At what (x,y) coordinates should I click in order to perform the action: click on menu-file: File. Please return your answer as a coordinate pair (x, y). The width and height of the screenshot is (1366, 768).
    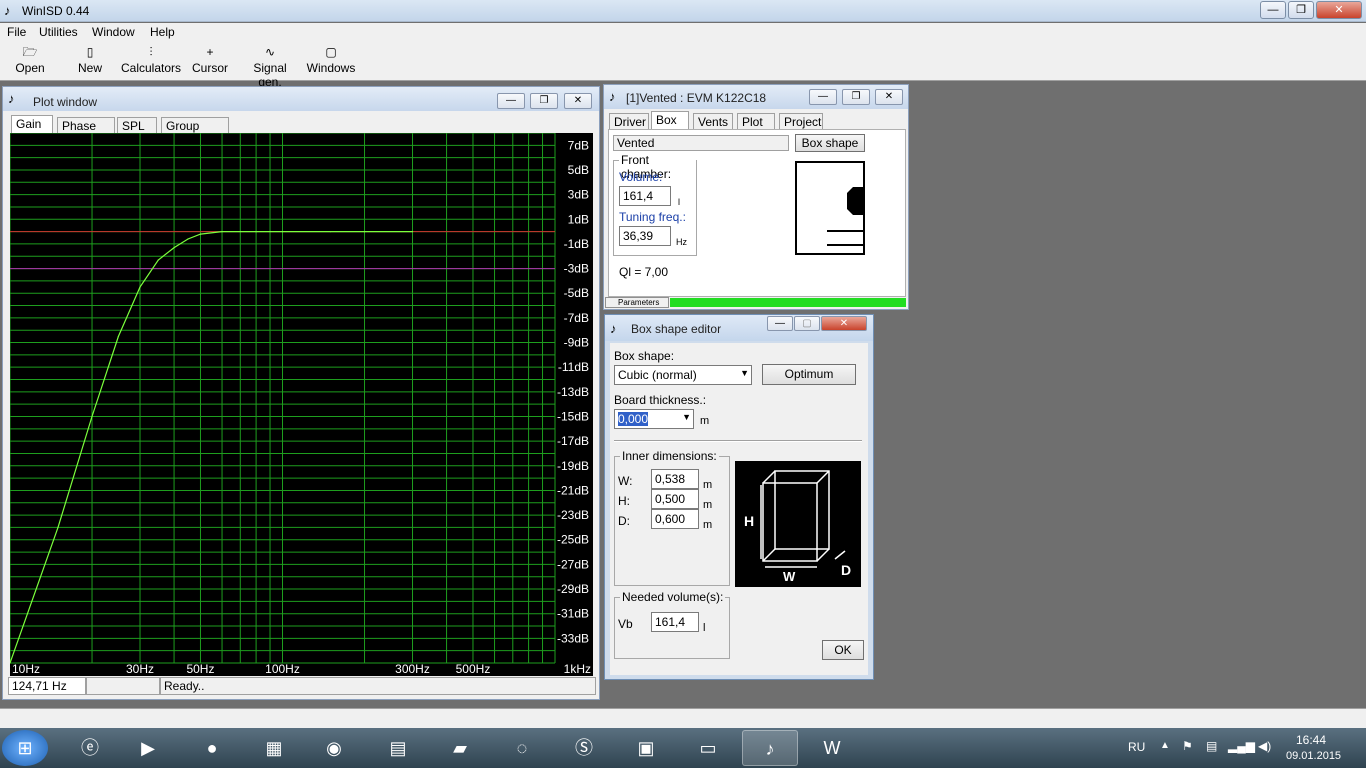
    Looking at the image, I should click on (16, 32).